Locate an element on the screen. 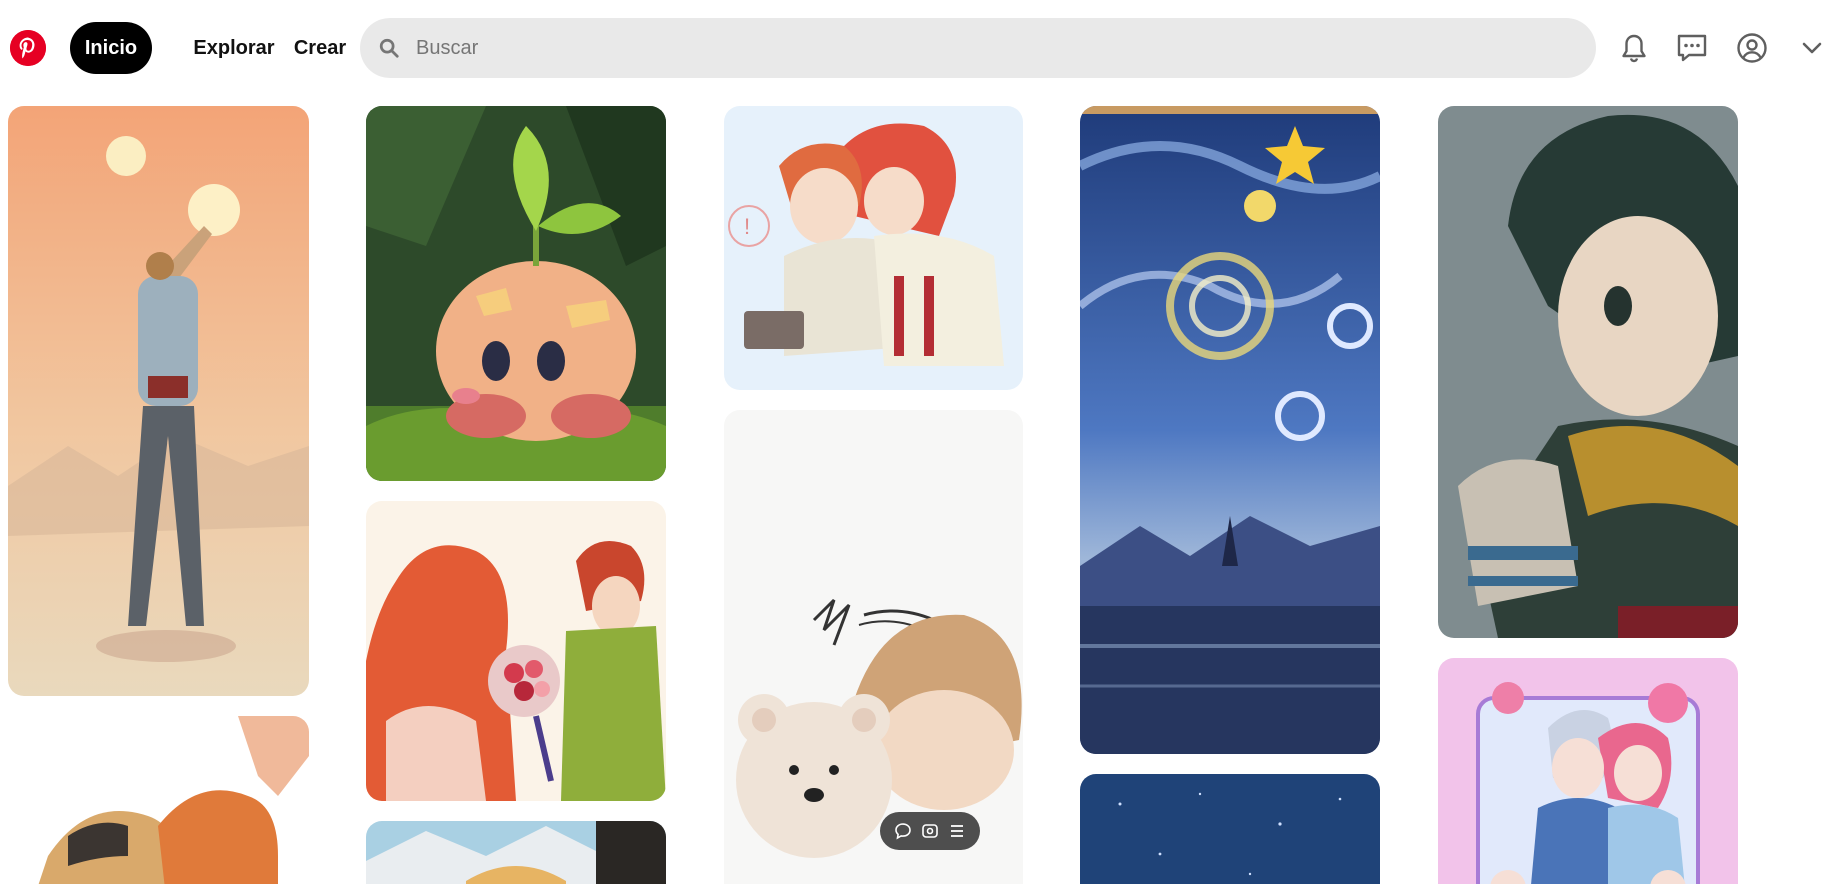  chevron-down-icon is located at coordinates (1812, 48).